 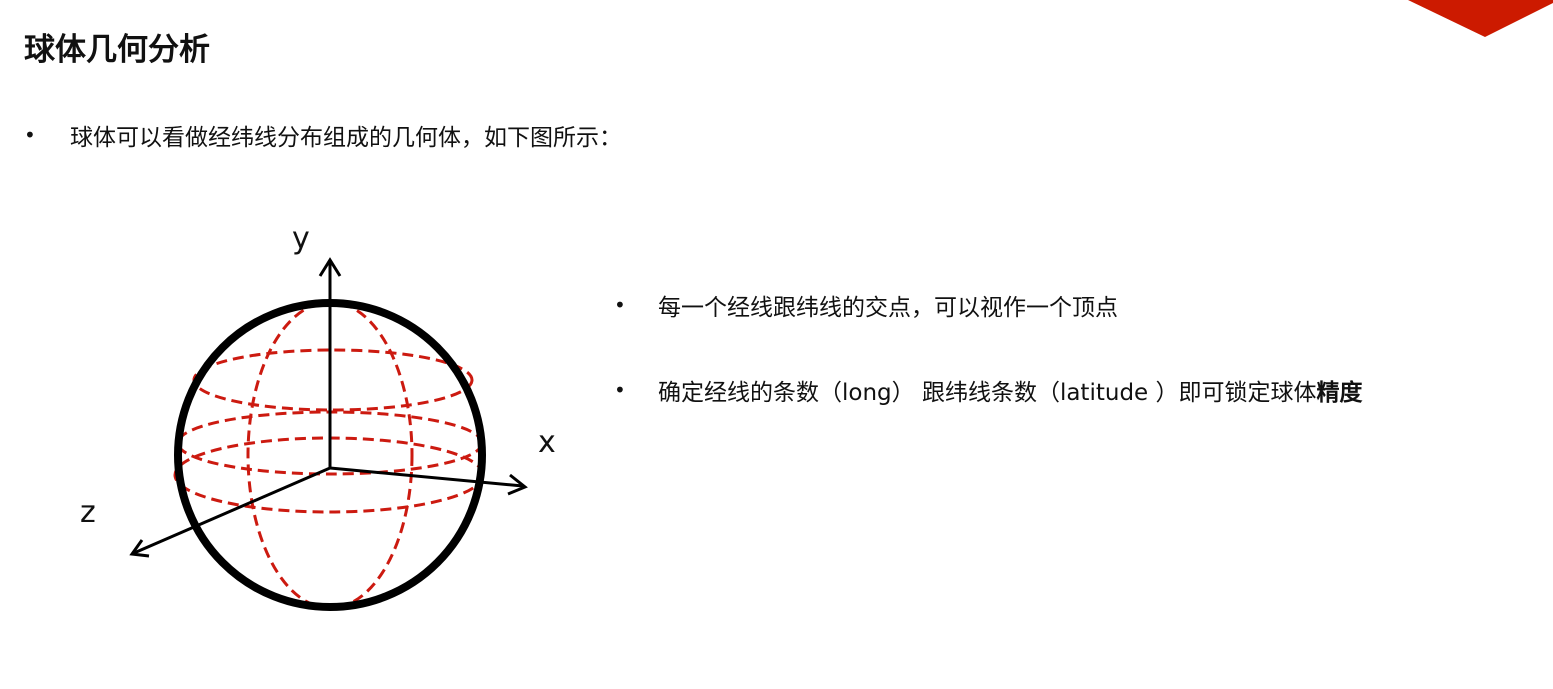 I want to click on x-axis, so click(x=426, y=477).